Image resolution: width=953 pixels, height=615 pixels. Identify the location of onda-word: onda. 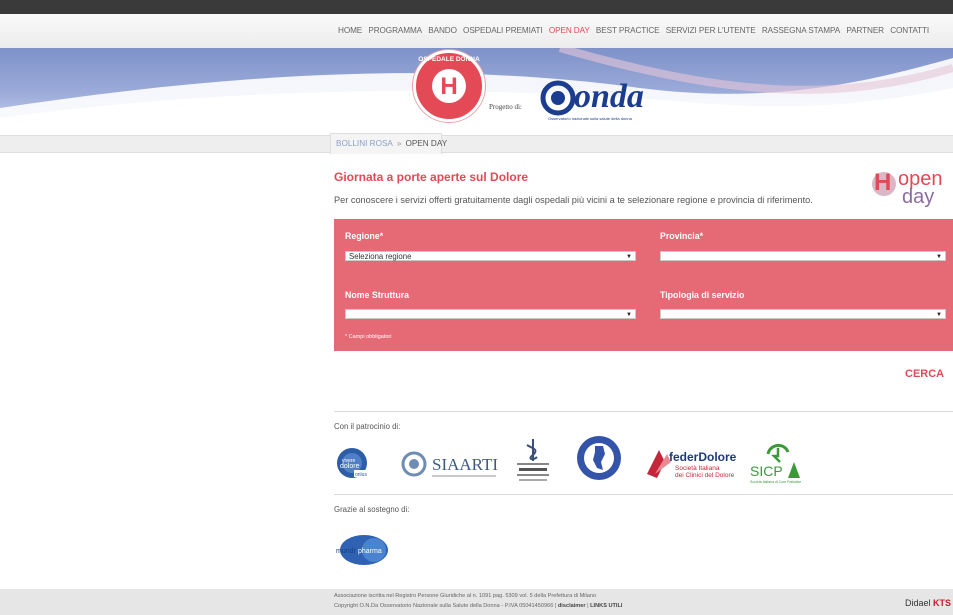
(609, 96).